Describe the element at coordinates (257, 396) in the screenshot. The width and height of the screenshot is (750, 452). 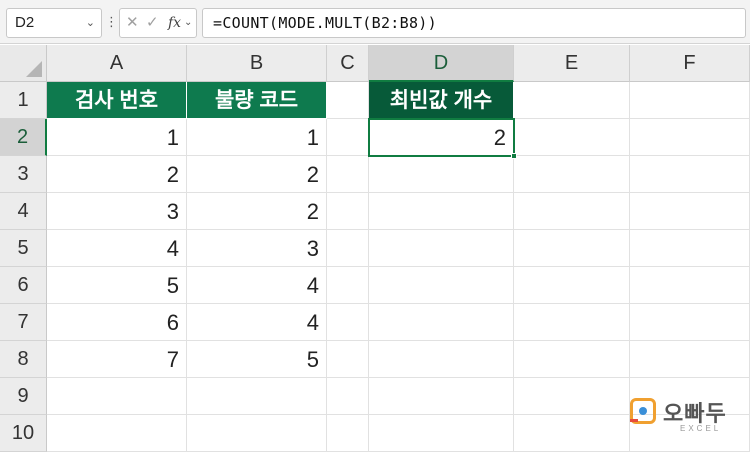
I see `cell-b9` at that location.